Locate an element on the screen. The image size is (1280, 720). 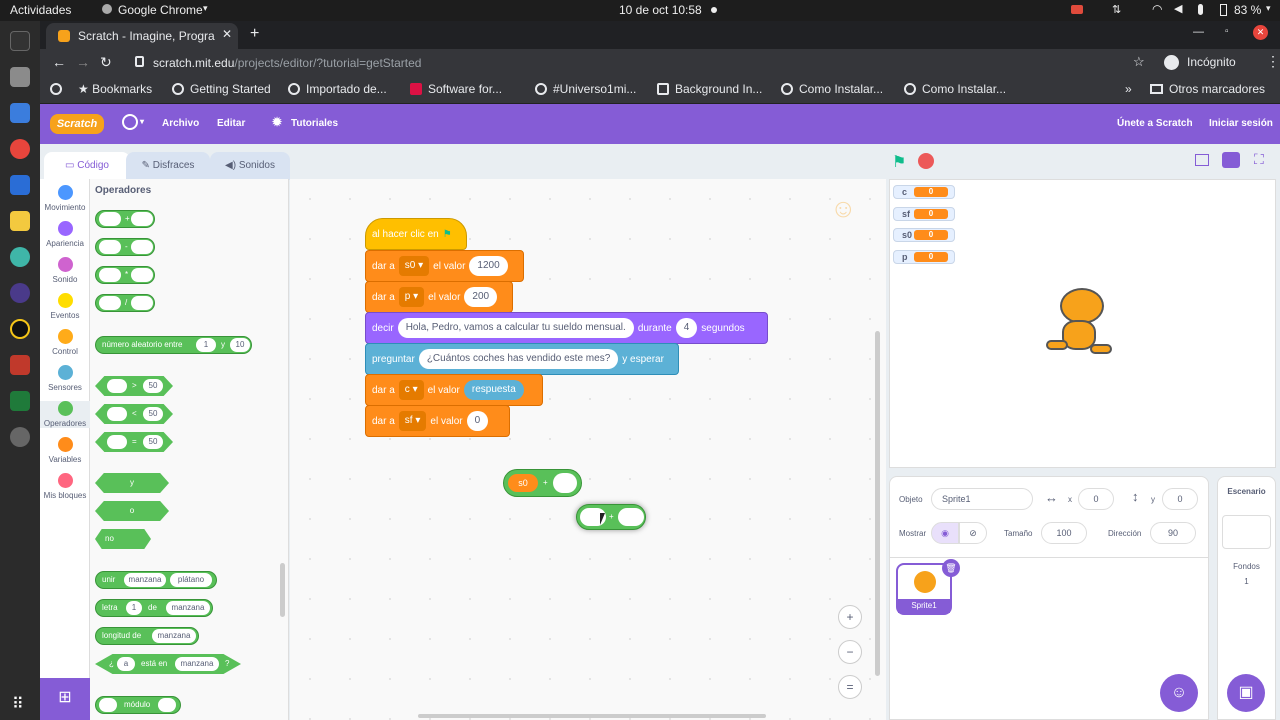
forward-icon: → is located at coordinates (83, 62).